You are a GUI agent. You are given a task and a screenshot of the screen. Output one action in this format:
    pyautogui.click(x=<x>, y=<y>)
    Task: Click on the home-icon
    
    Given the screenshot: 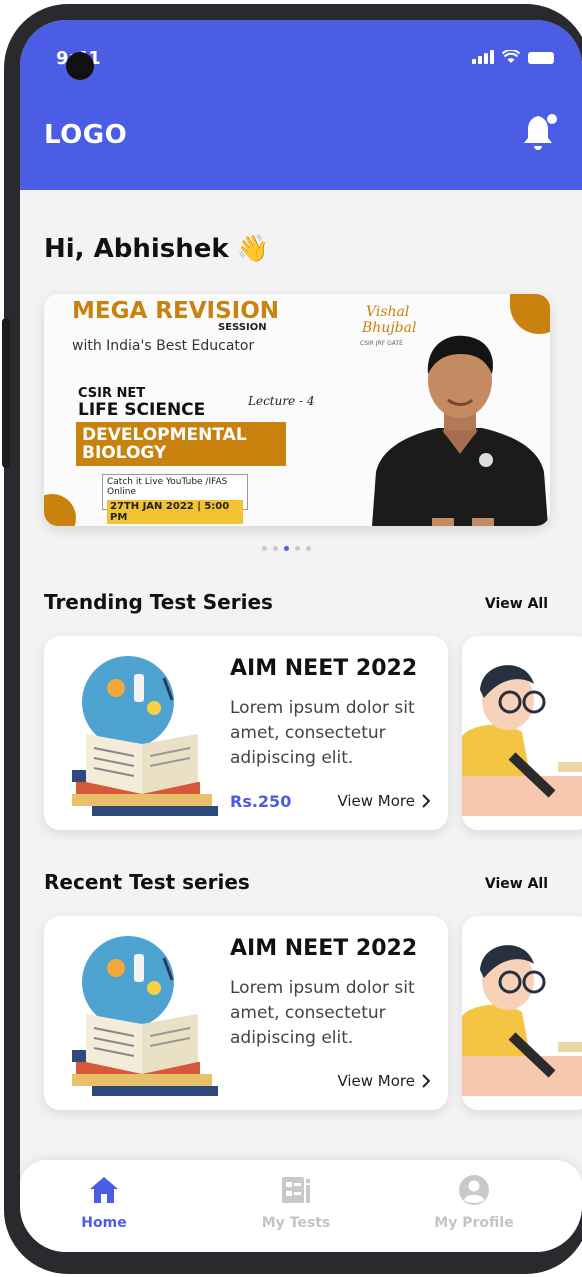 What is the action you would take?
    pyautogui.click(x=104, y=1190)
    